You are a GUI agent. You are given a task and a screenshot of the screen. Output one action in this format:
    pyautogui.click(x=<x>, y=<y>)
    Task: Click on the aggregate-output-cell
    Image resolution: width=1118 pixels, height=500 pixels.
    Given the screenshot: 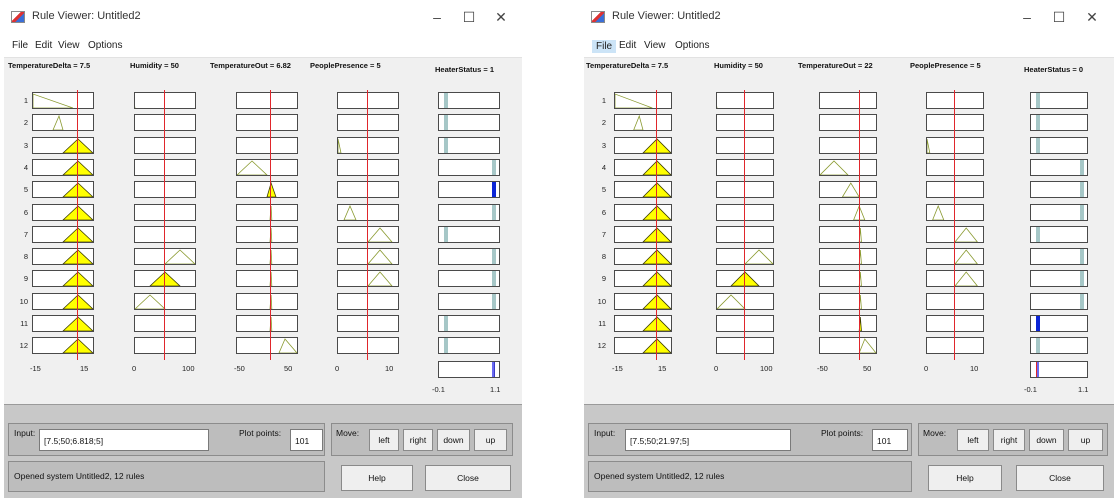 What is the action you would take?
    pyautogui.click(x=1059, y=369)
    